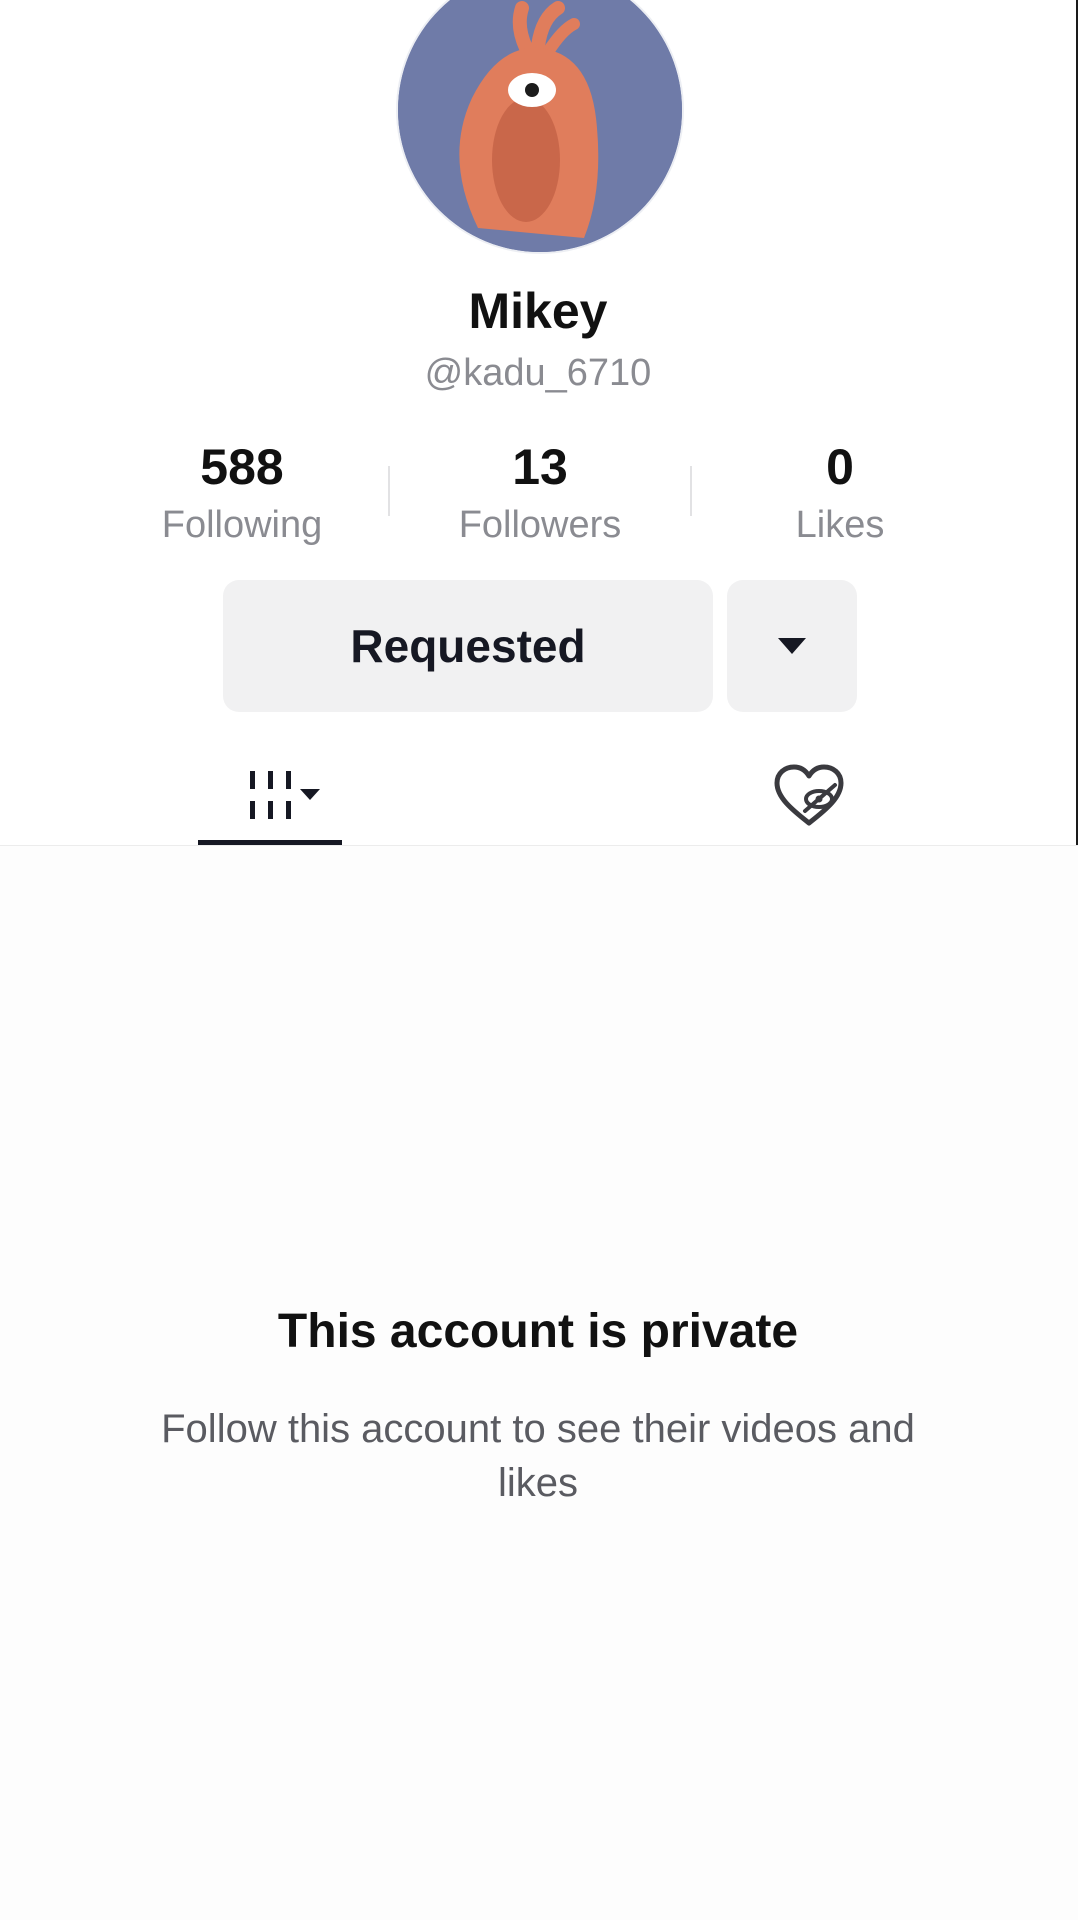 Image resolution: width=1080 pixels, height=1920 pixels. I want to click on stat-likes: 0 Likes, so click(840, 493).